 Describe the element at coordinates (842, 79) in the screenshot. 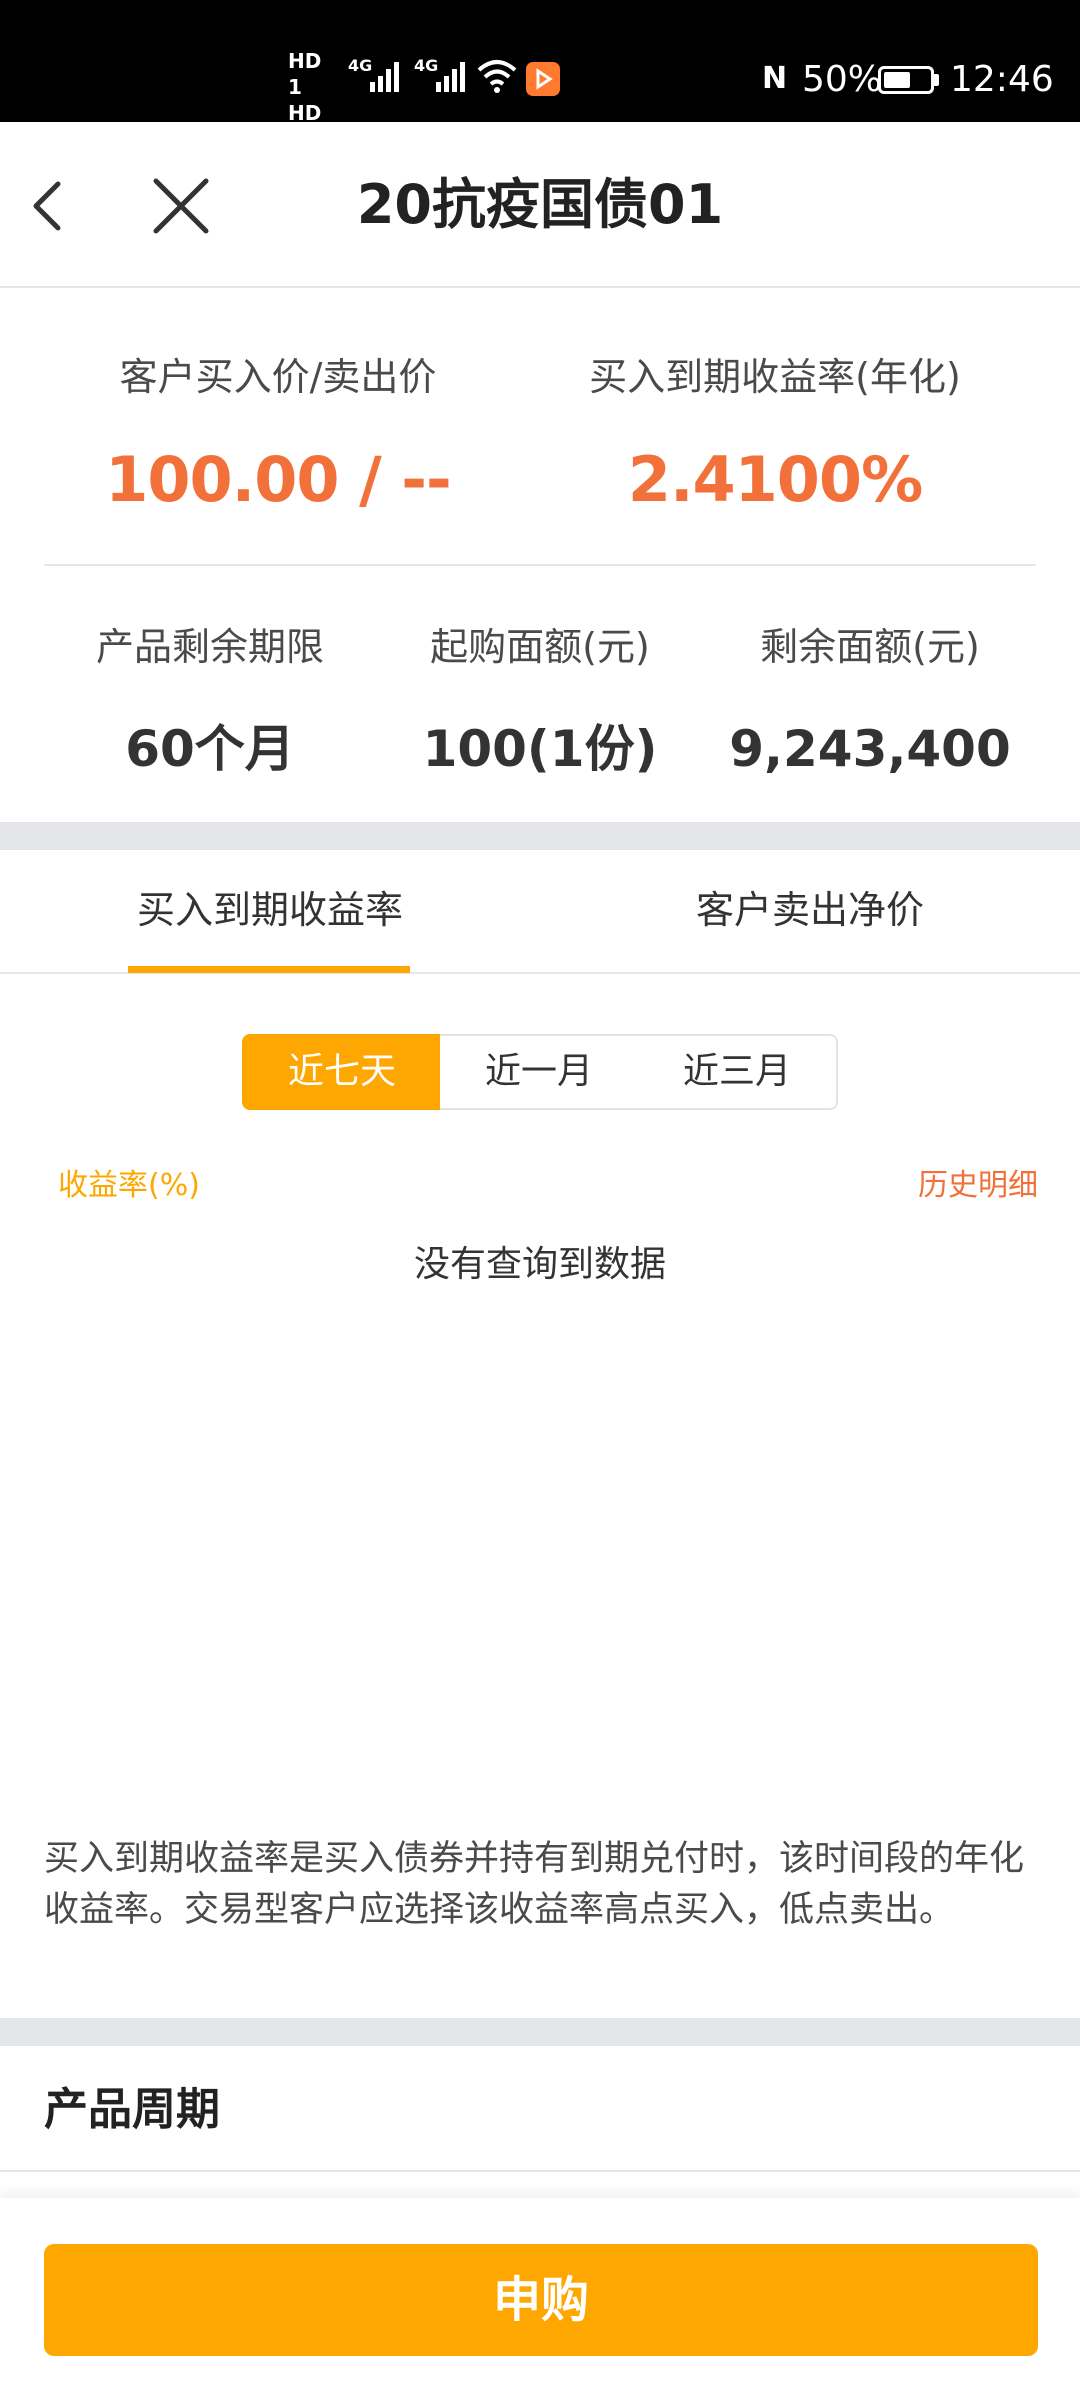

I see `battery-percent: 50%` at that location.